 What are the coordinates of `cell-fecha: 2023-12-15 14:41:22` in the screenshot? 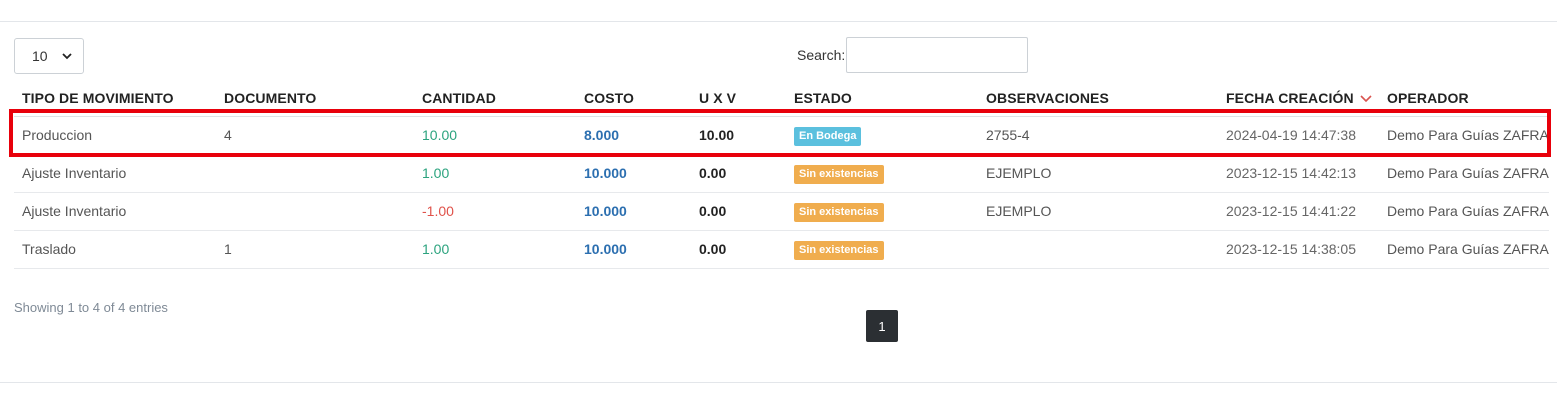 It's located at (1291, 211).